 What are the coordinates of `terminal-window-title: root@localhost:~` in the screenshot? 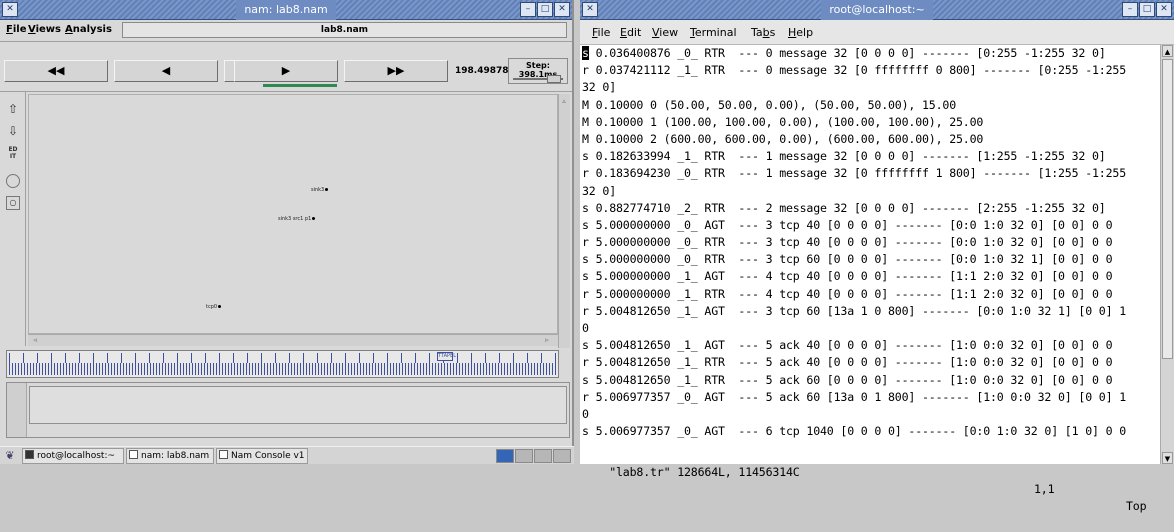 It's located at (877, 10).